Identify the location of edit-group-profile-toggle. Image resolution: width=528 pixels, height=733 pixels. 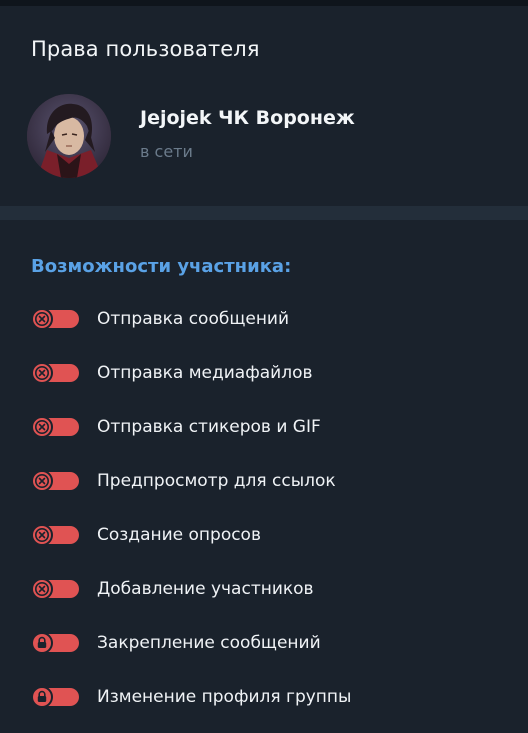
(55, 697).